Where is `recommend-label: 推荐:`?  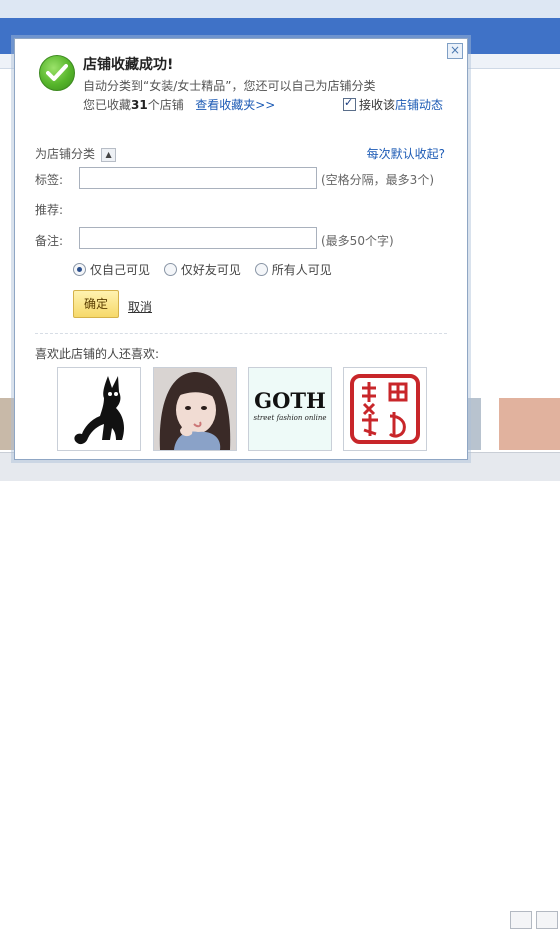 recommend-label: 推荐: is located at coordinates (49, 210).